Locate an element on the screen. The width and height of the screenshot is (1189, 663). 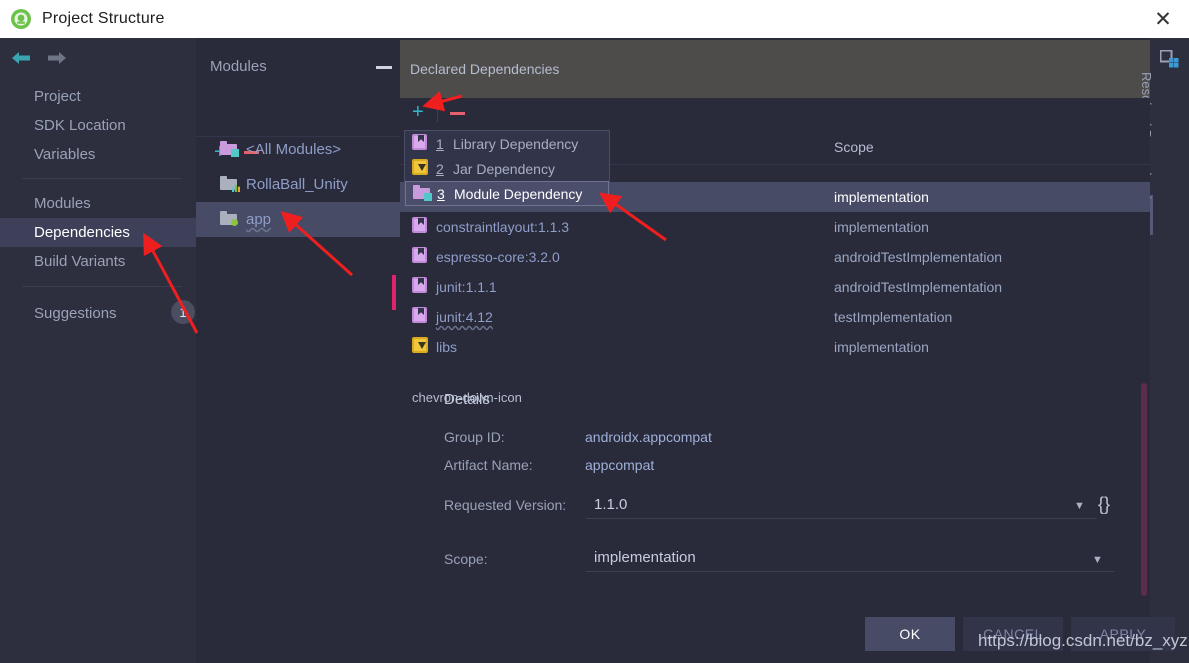
module-list-item-rollaball: RollaBall_Unity is located at coordinates (298, 184).